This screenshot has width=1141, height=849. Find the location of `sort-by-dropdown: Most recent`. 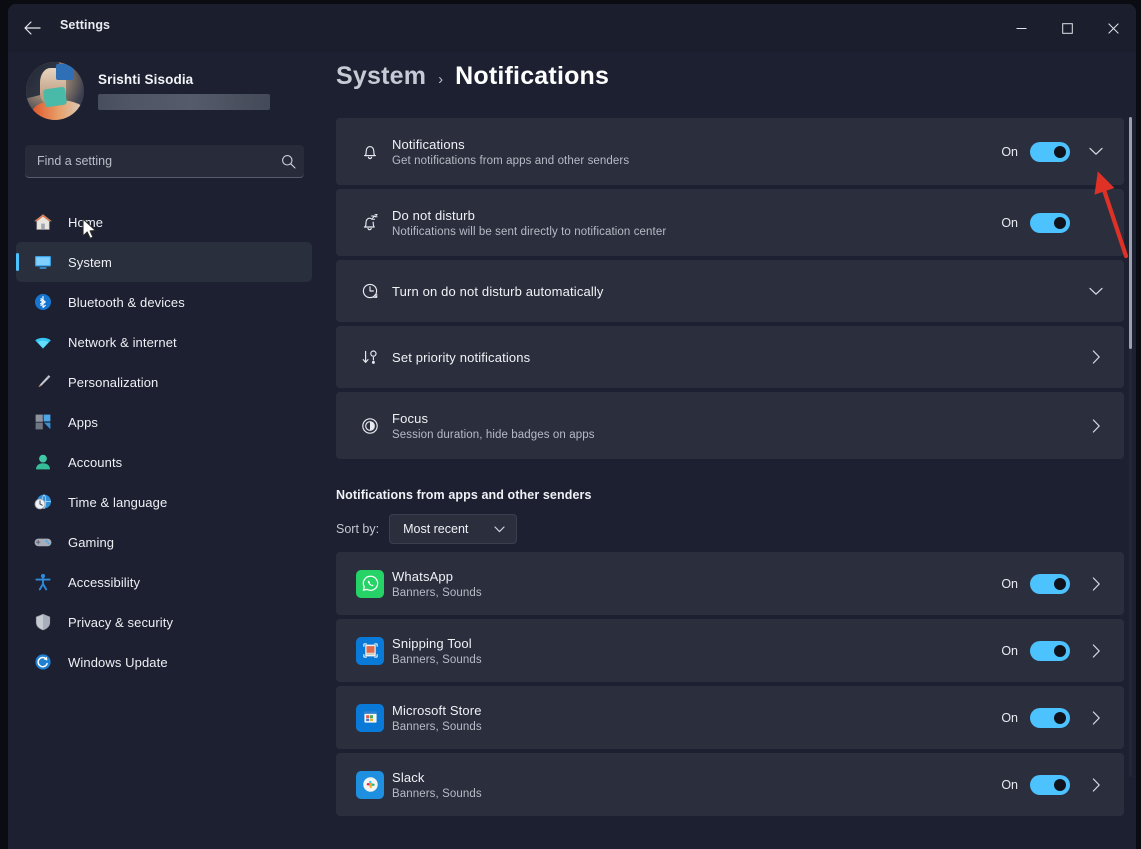

sort-by-dropdown: Most recent is located at coordinates (453, 529).